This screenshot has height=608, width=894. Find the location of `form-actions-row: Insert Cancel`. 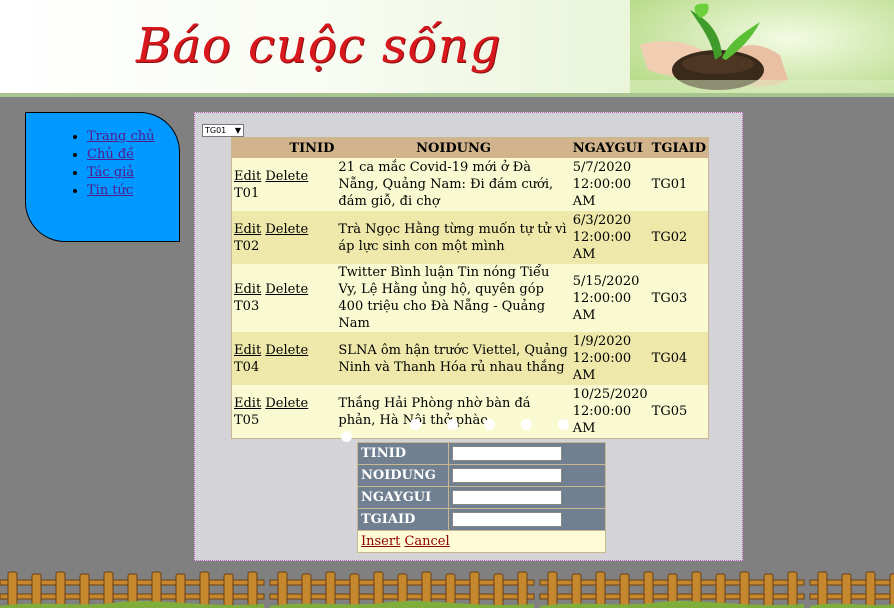

form-actions-row: Insert Cancel is located at coordinates (481, 541).